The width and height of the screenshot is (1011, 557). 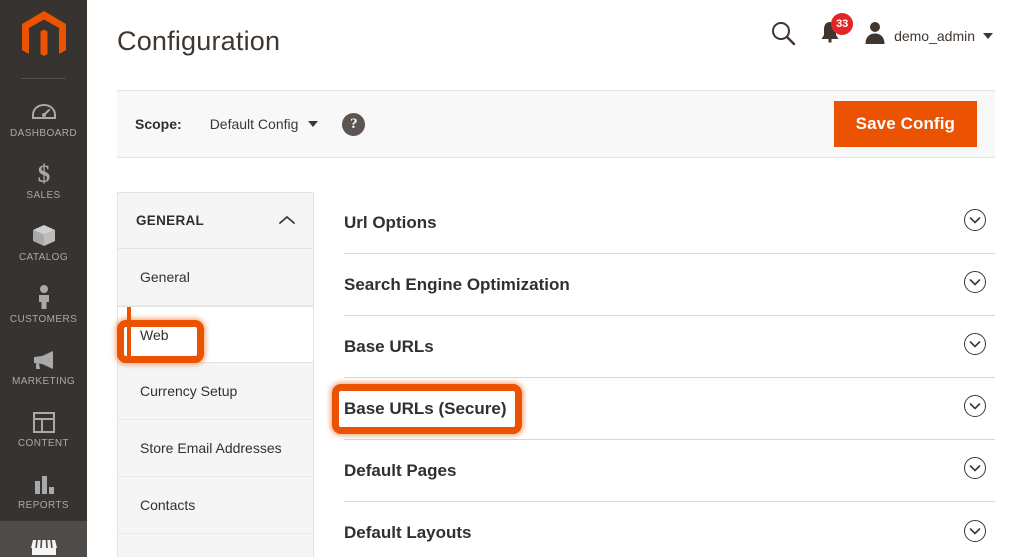 What do you see at coordinates (199, 41) in the screenshot?
I see `page-title: Configuration` at bounding box center [199, 41].